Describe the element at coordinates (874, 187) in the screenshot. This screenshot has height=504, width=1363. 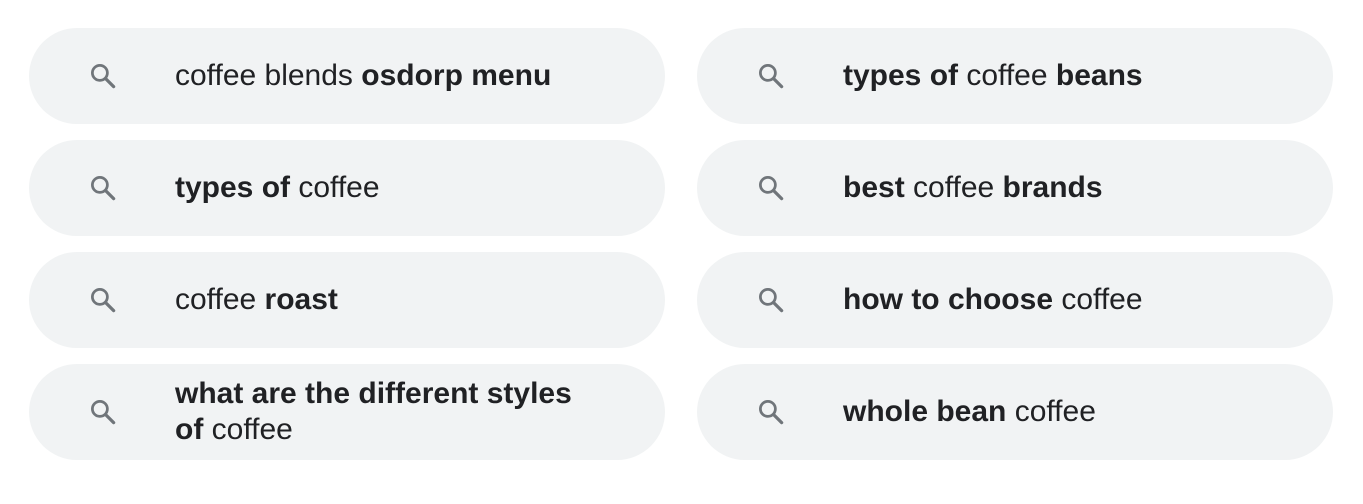
I see `suggestion-text-segment: best` at that location.